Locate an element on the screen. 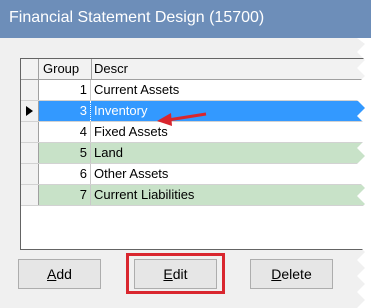 This screenshot has width=371, height=308. column-header-group: Group is located at coordinates (61, 68).